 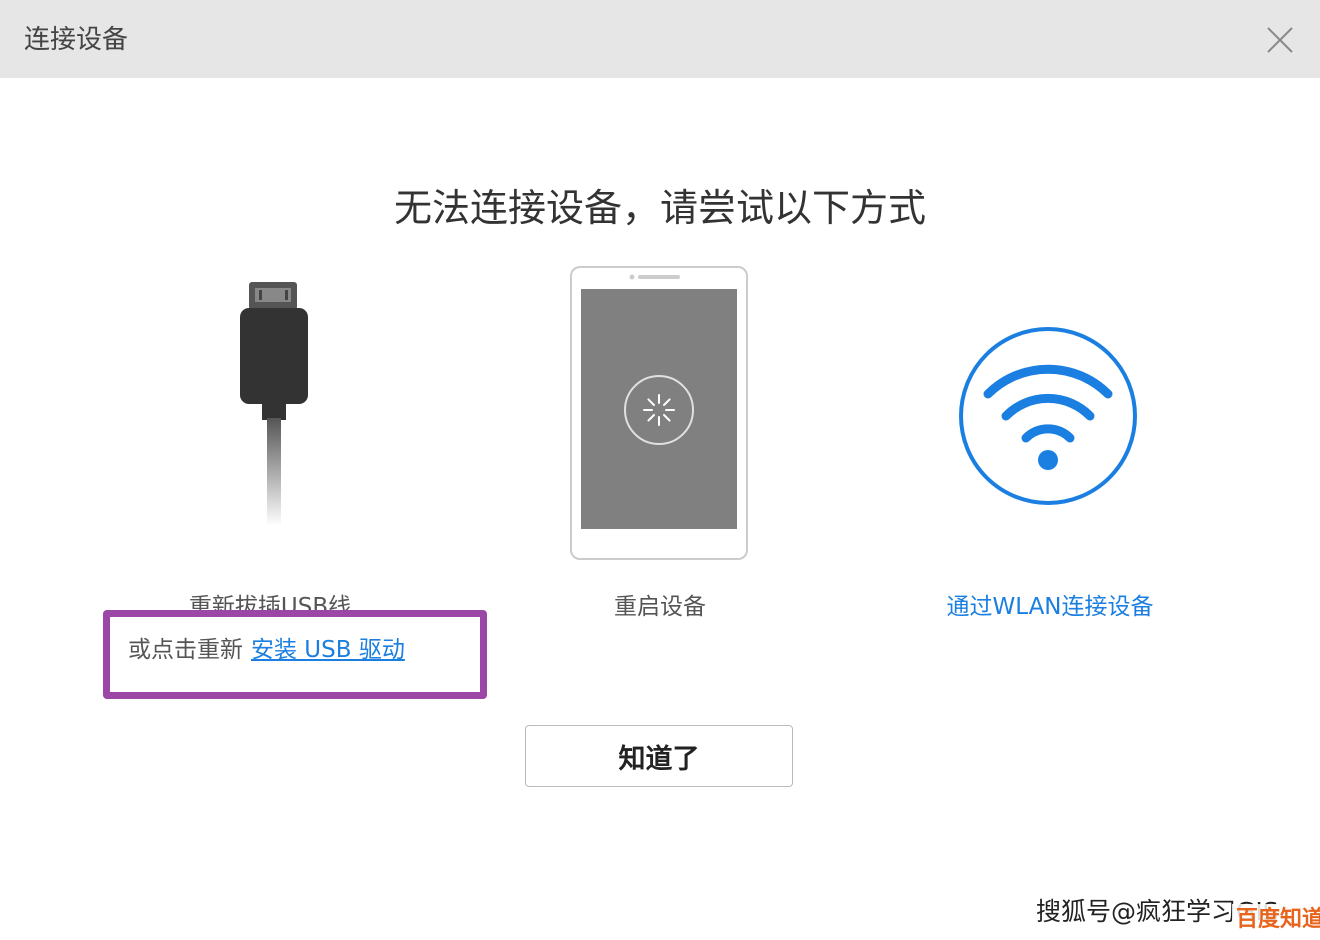 What do you see at coordinates (275, 403) in the screenshot?
I see `usb-cable-icon` at bounding box center [275, 403].